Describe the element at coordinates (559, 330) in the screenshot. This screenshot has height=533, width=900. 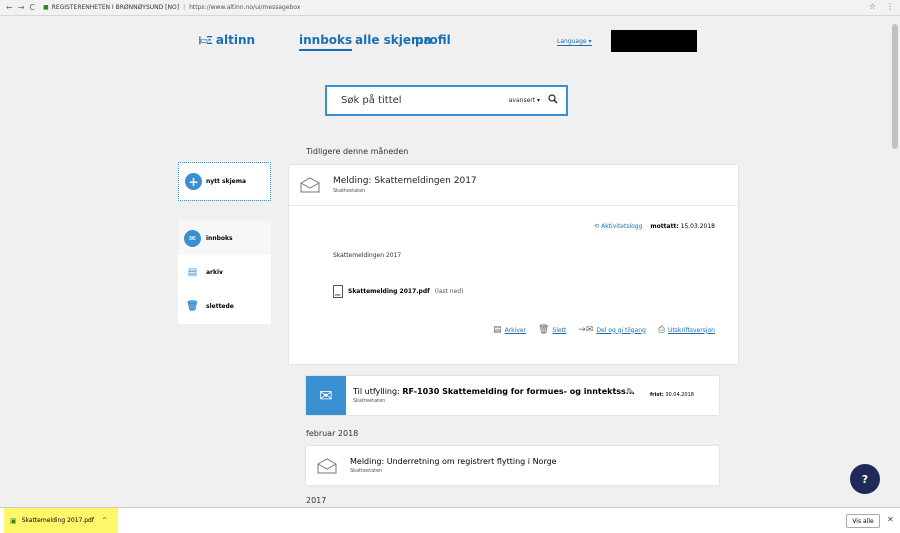
I see `delete-label: Slett` at that location.